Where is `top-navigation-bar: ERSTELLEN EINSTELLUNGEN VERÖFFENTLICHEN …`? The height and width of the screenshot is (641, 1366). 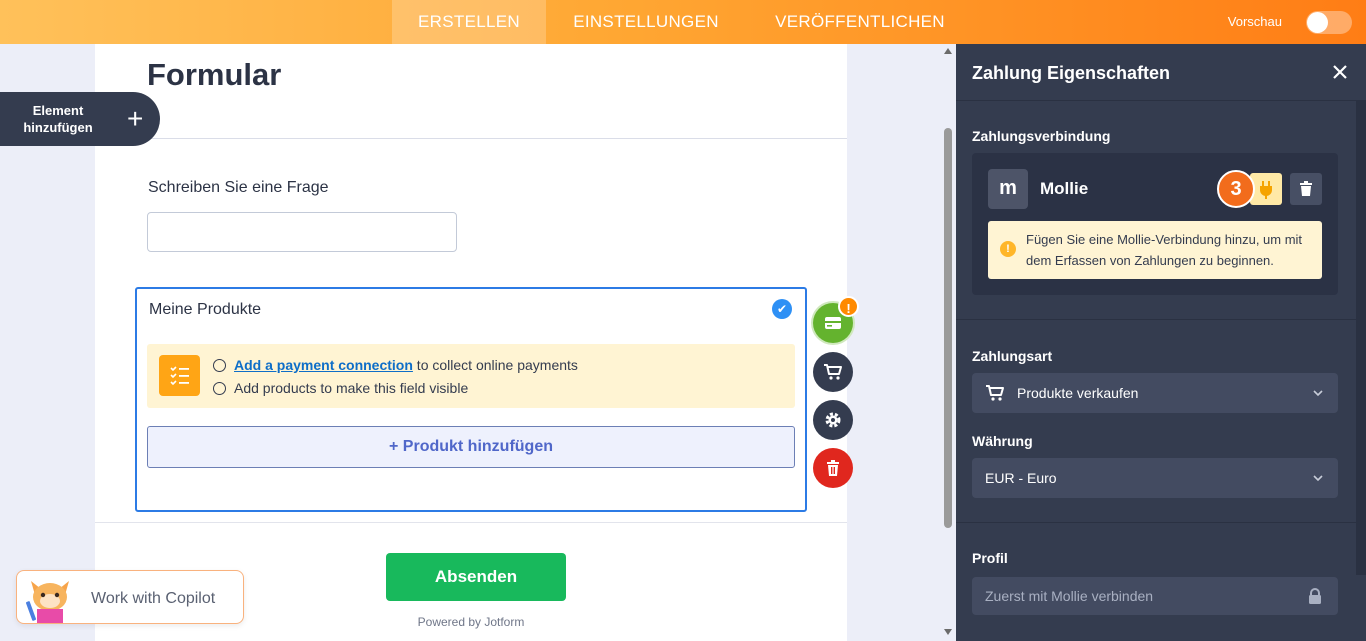
top-navigation-bar: ERSTELLEN EINSTELLUNGEN VERÖFFENTLICHEN … is located at coordinates (683, 22).